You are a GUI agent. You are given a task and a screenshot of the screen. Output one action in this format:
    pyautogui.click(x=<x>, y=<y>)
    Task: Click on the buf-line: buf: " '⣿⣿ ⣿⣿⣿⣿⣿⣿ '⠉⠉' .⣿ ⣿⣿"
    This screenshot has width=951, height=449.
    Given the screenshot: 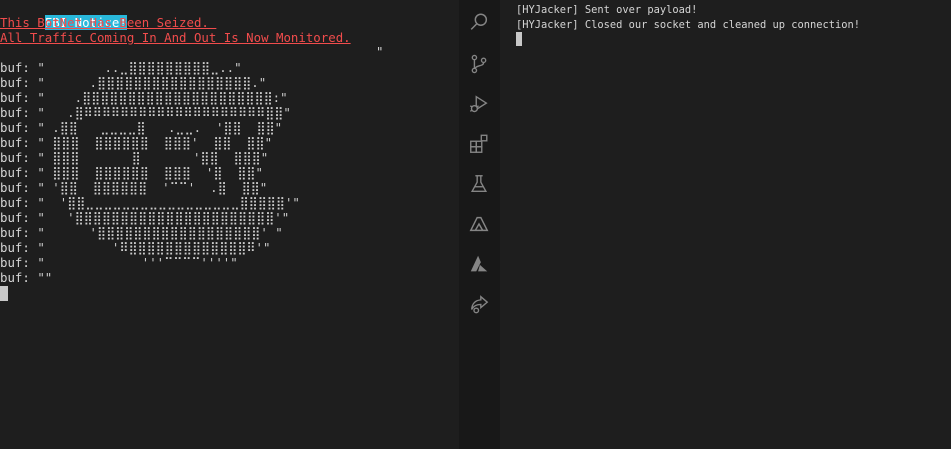 What is the action you would take?
    pyautogui.click(x=133, y=187)
    